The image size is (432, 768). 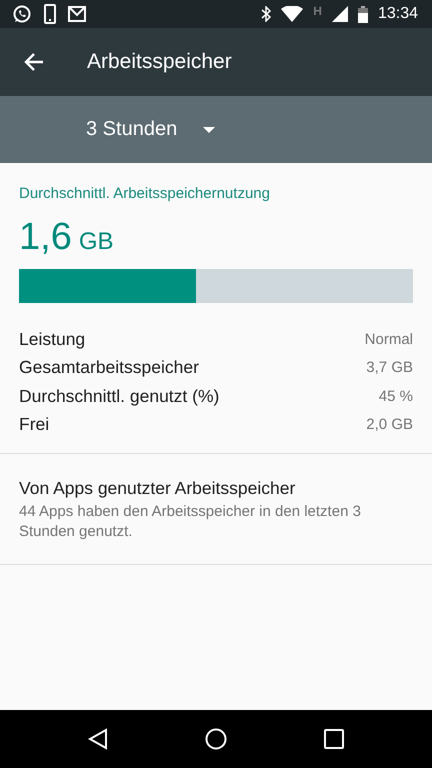 What do you see at coordinates (96, 242) in the screenshot?
I see `memory-unit: GB` at bounding box center [96, 242].